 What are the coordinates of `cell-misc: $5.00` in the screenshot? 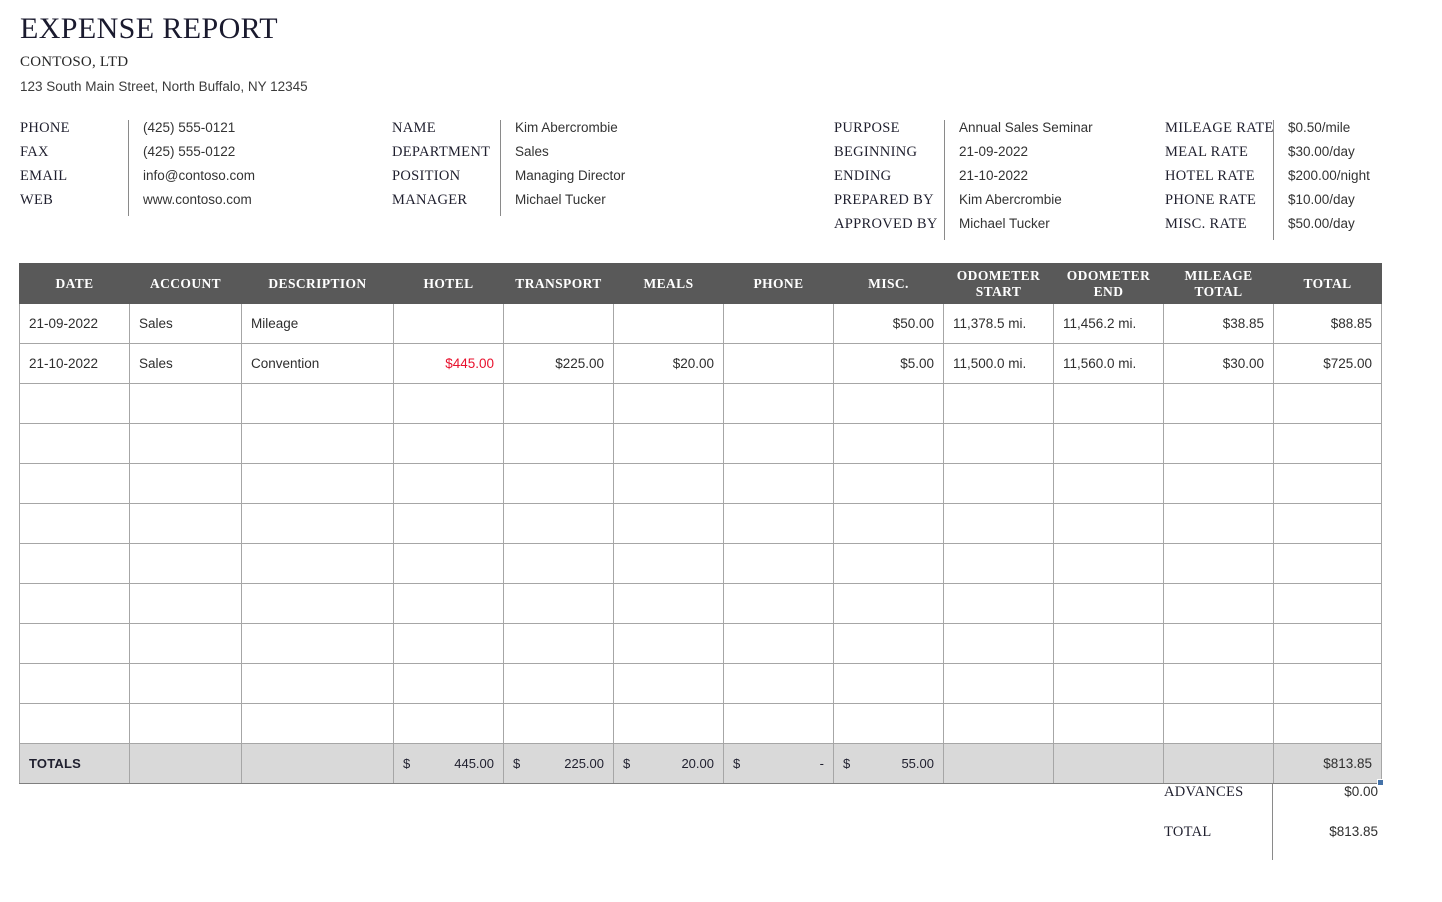 It's located at (888, 363).